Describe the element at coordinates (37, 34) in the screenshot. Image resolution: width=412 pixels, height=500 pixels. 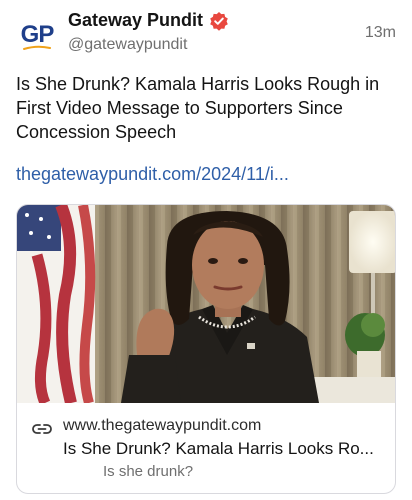
I see `avatar-logo-text: GP` at that location.